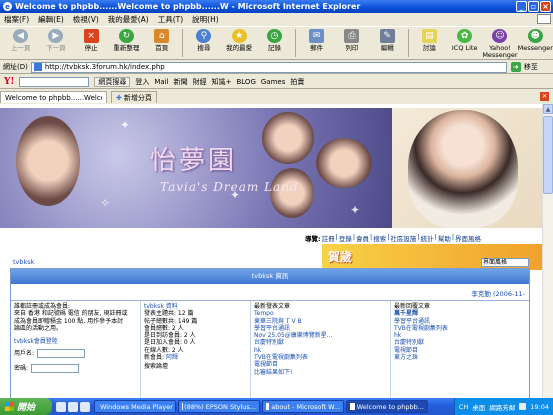 The image size is (553, 415). Describe the element at coordinates (465, 36) in the screenshot. I see `icq-icon: ✿` at that location.